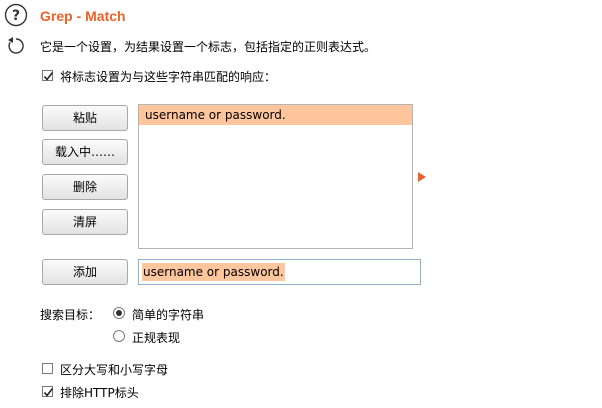  What do you see at coordinates (119, 336) in the screenshot?
I see `radio-regex` at bounding box center [119, 336].